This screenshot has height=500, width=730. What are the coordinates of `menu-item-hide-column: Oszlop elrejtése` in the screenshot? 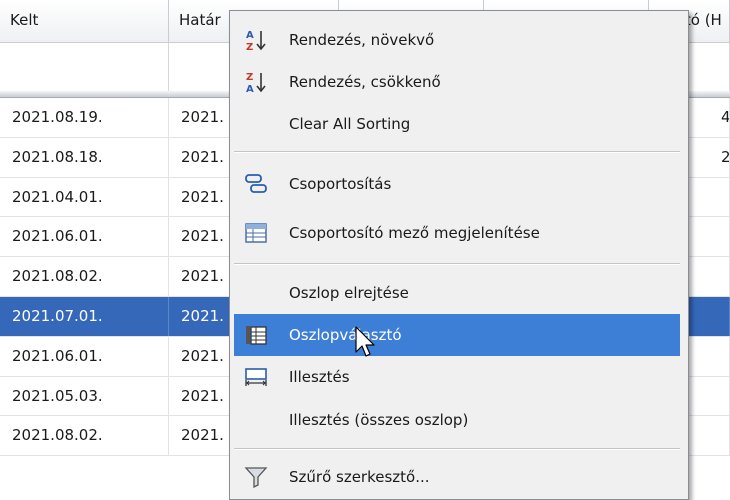 It's located at (457, 293).